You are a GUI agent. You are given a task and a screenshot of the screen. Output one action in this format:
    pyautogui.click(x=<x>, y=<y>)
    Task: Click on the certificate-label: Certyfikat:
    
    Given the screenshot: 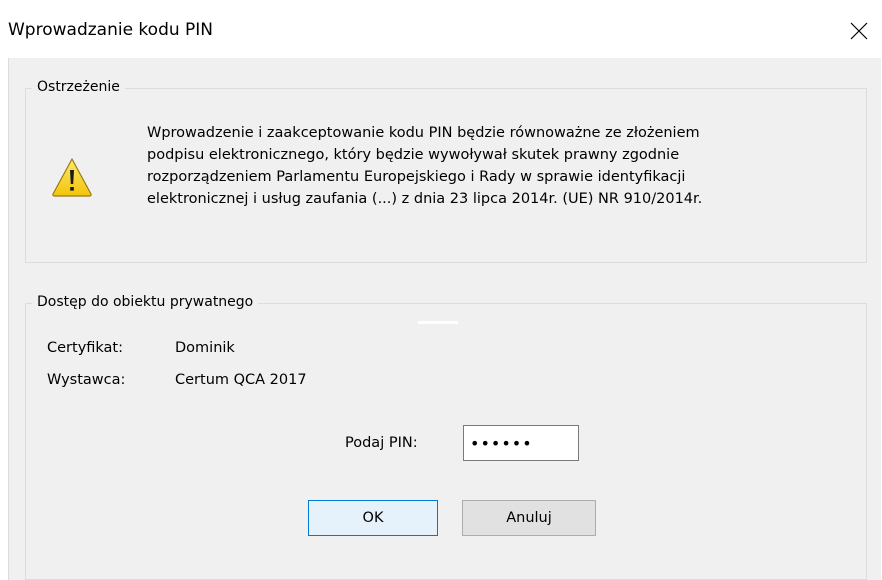 What is the action you would take?
    pyautogui.click(x=85, y=348)
    